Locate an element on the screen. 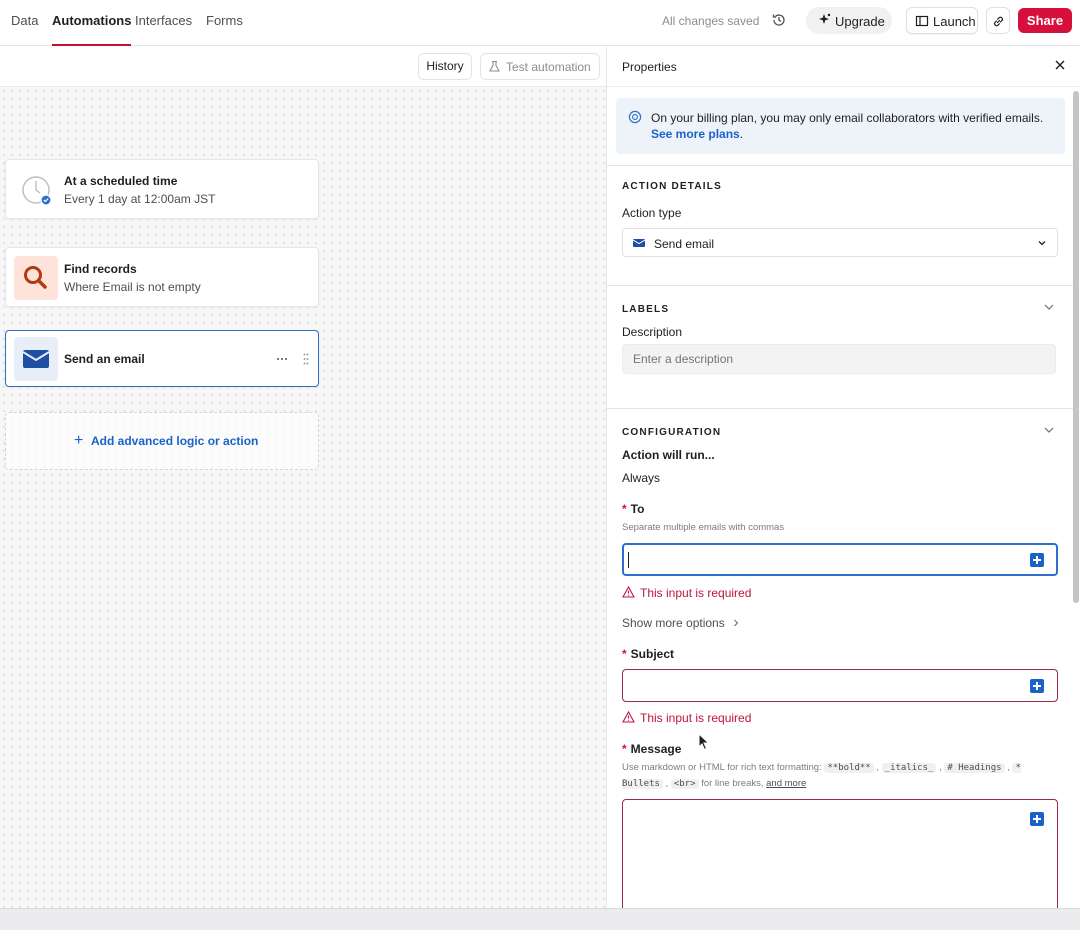 The image size is (1080, 930). close-icon is located at coordinates (1060, 65).